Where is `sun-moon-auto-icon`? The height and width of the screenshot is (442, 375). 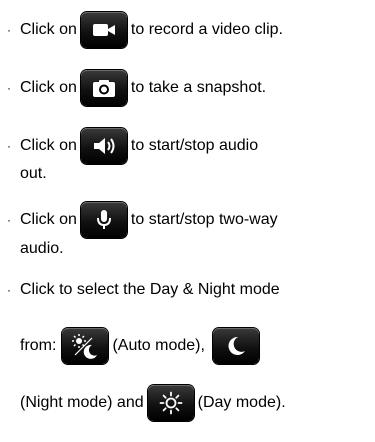 sun-moon-auto-icon is located at coordinates (85, 346).